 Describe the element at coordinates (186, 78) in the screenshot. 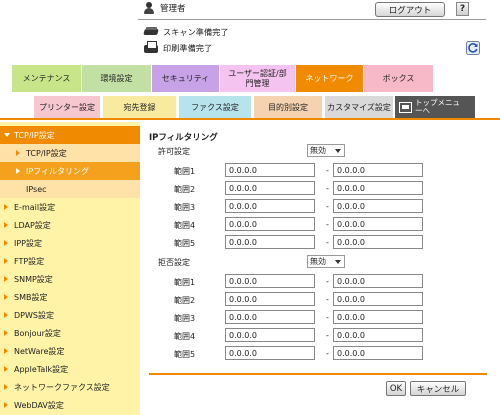

I see `tab-security: セキュリティ` at that location.